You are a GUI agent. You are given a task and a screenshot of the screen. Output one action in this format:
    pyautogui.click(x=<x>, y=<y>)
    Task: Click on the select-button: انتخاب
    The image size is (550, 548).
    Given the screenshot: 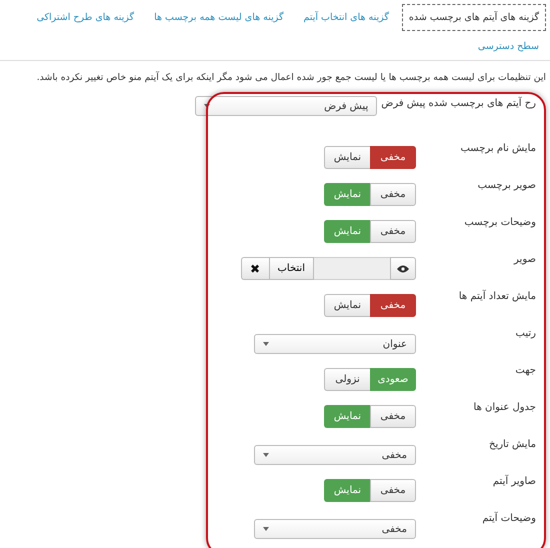 What is the action you would take?
    pyautogui.click(x=291, y=268)
    